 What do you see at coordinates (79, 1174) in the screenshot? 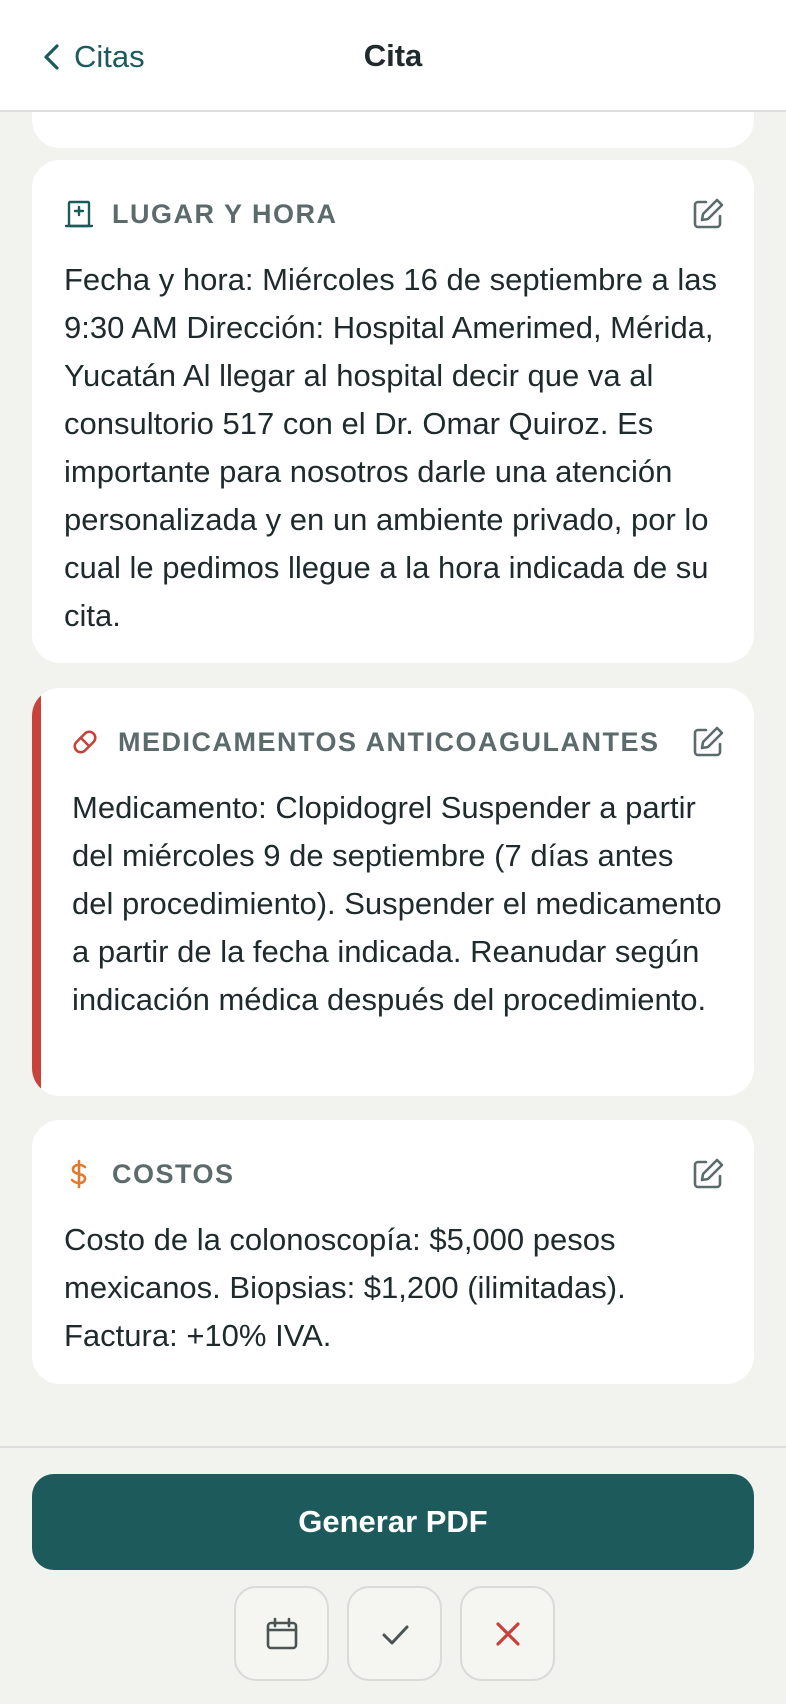
I see `dollar-icon` at bounding box center [79, 1174].